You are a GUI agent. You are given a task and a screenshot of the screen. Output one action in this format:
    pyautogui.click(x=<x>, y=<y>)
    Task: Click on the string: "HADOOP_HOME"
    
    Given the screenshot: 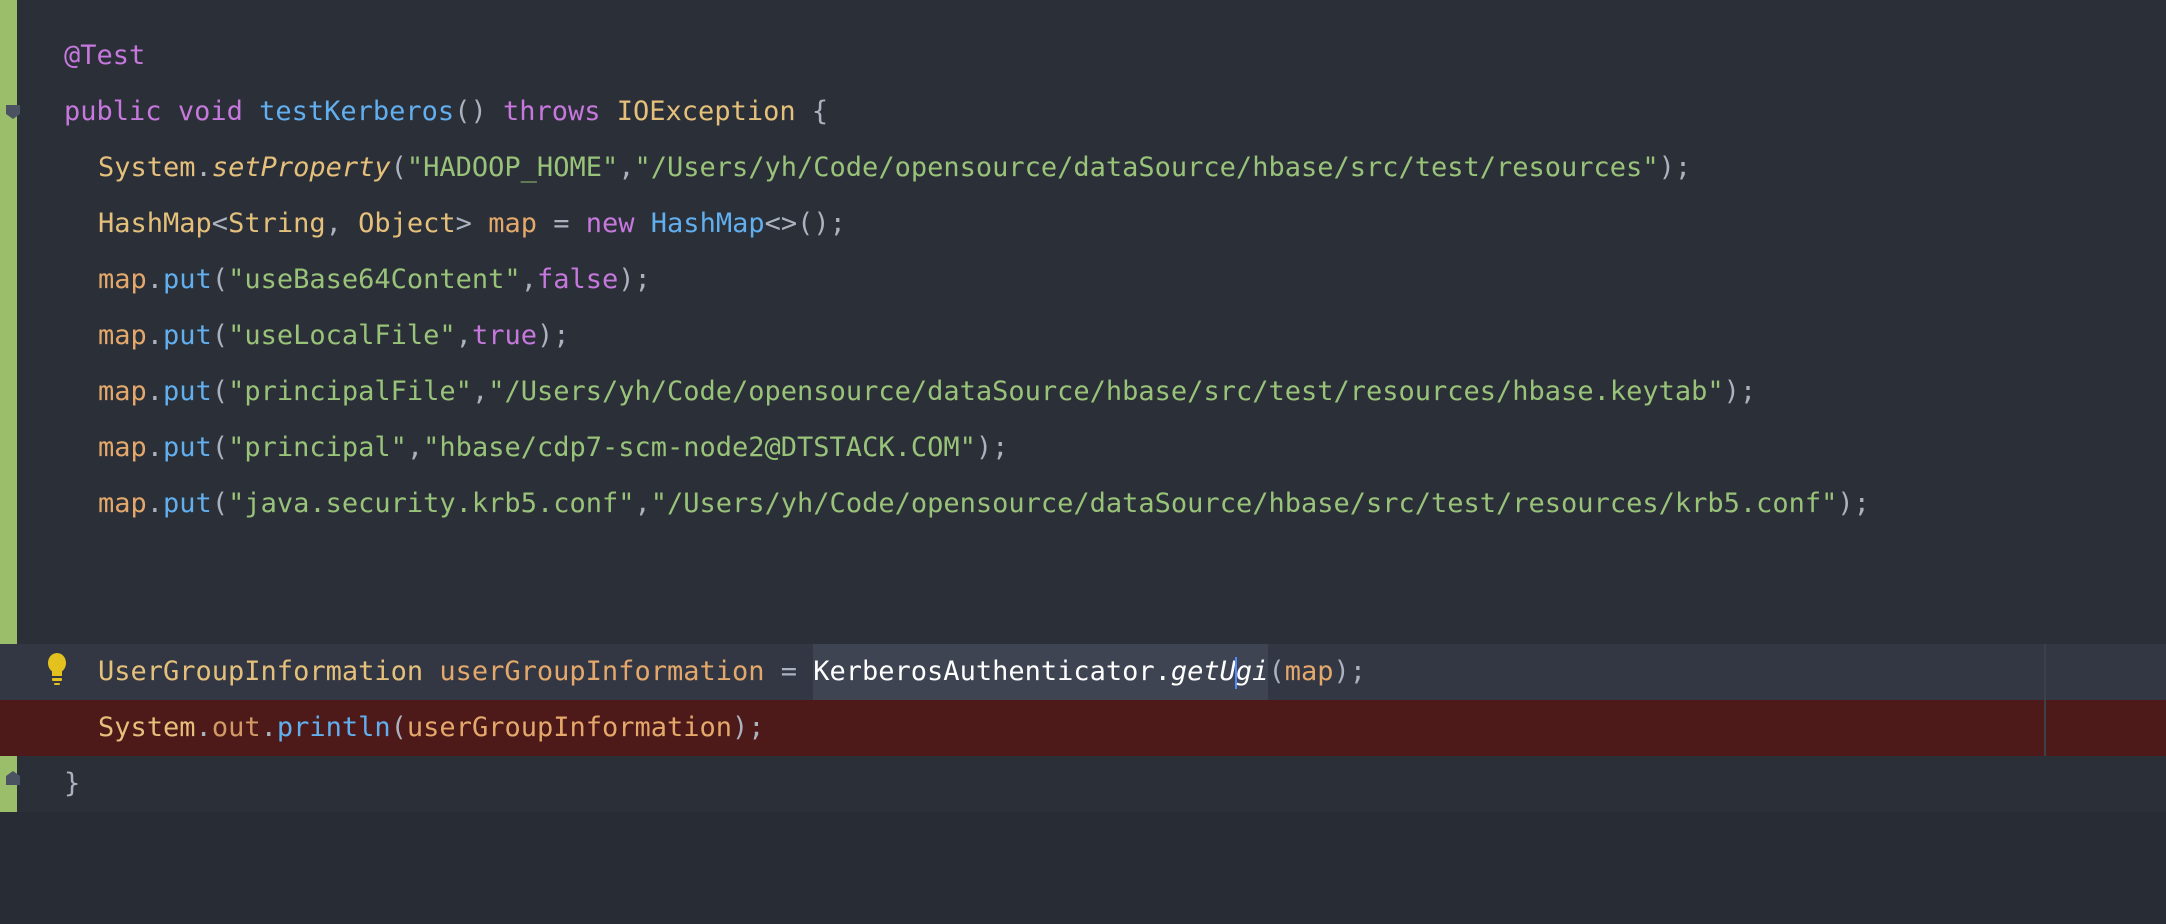 What is the action you would take?
    pyautogui.click(x=512, y=167)
    